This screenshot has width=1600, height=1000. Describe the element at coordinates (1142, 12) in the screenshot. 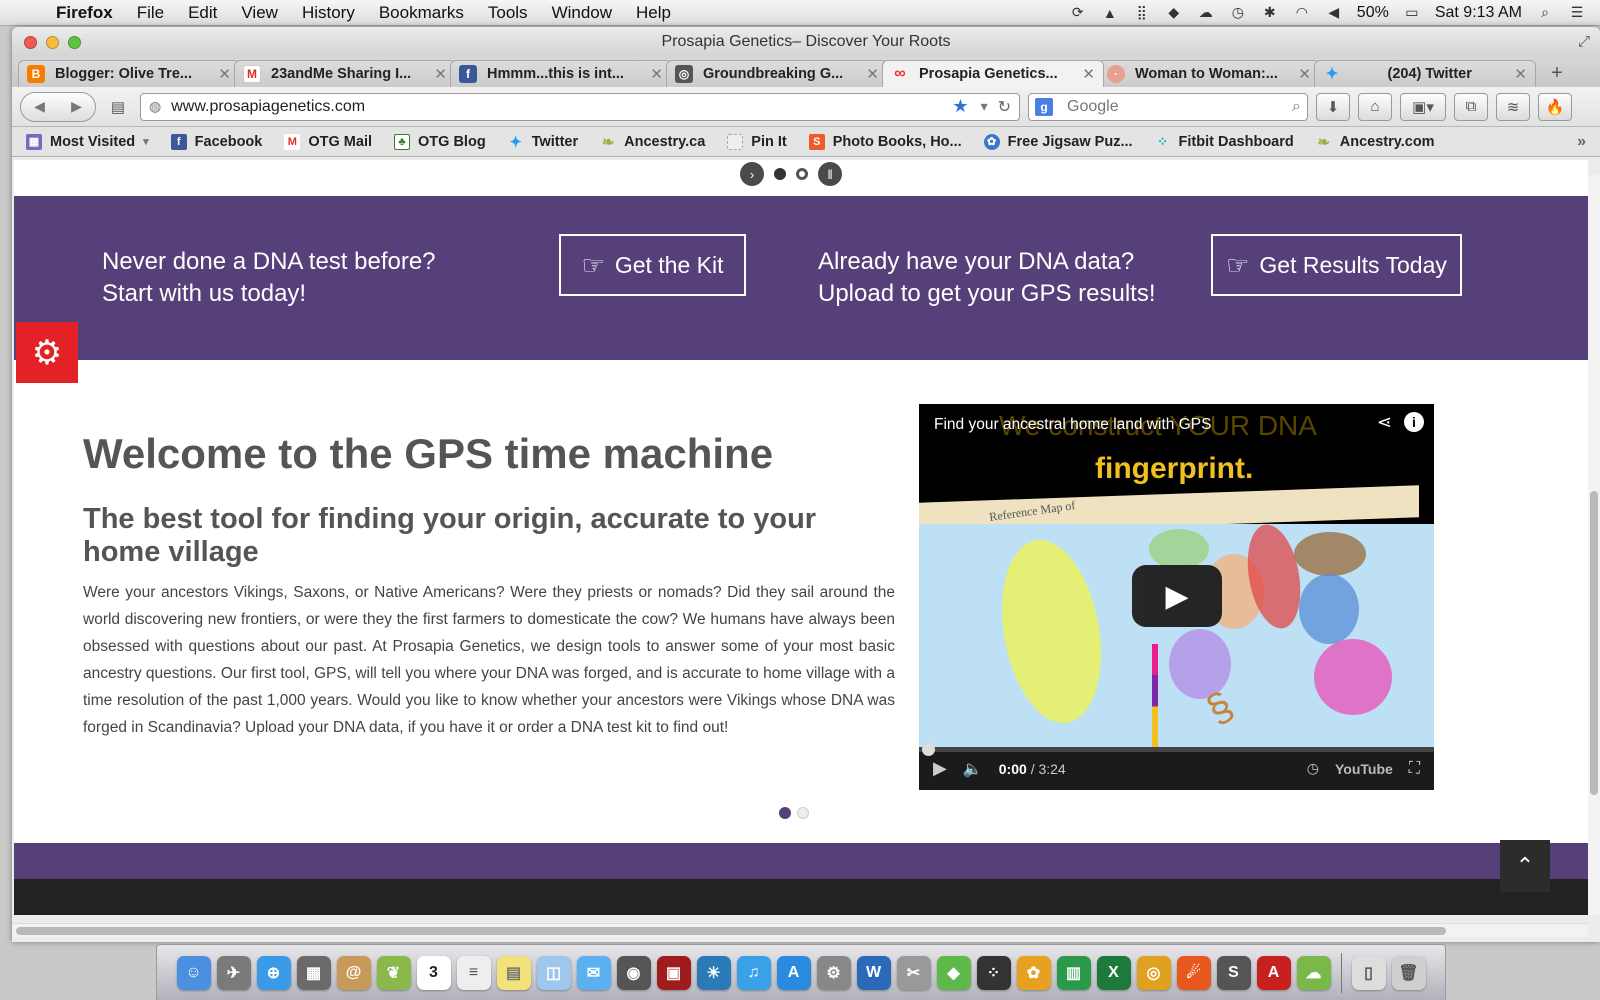

I see `grid-icon: ⣿` at that location.